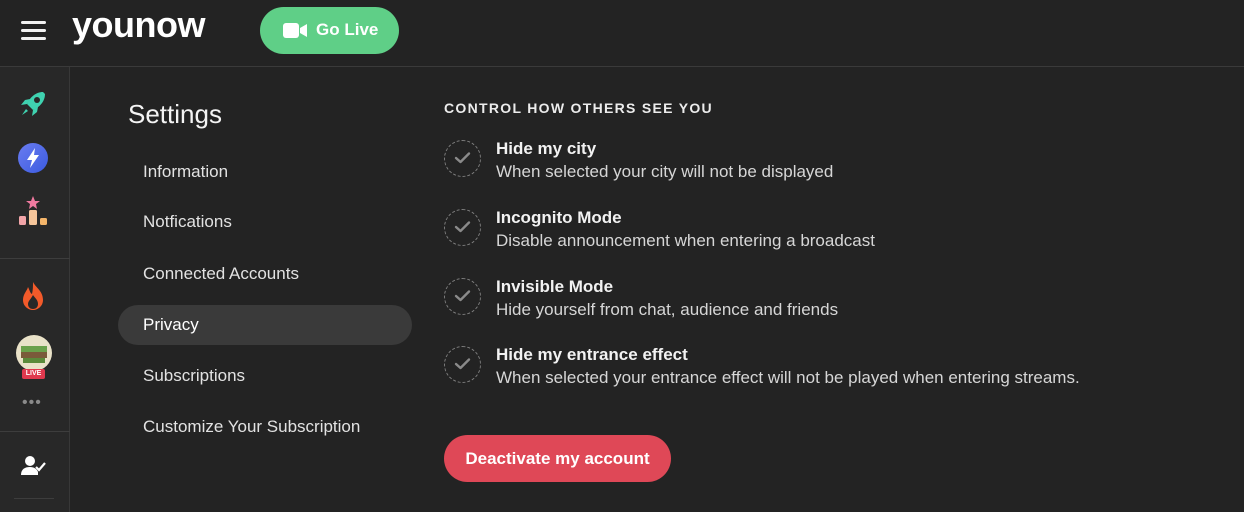 The width and height of the screenshot is (1244, 512). Describe the element at coordinates (559, 217) in the screenshot. I see `option-title: Incognito Mode` at that location.